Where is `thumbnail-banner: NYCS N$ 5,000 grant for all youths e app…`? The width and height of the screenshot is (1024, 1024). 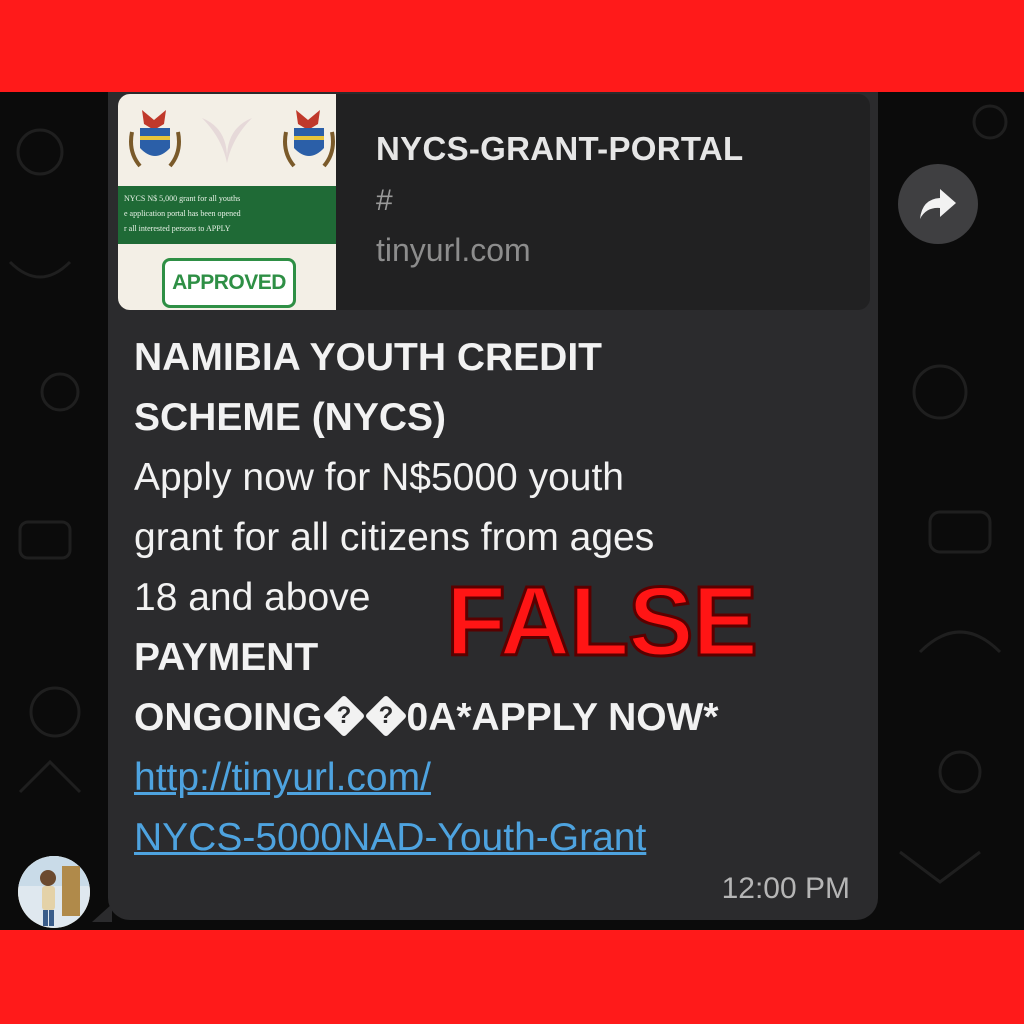 thumbnail-banner: NYCS N$ 5,000 grant for all youths e app… is located at coordinates (227, 215).